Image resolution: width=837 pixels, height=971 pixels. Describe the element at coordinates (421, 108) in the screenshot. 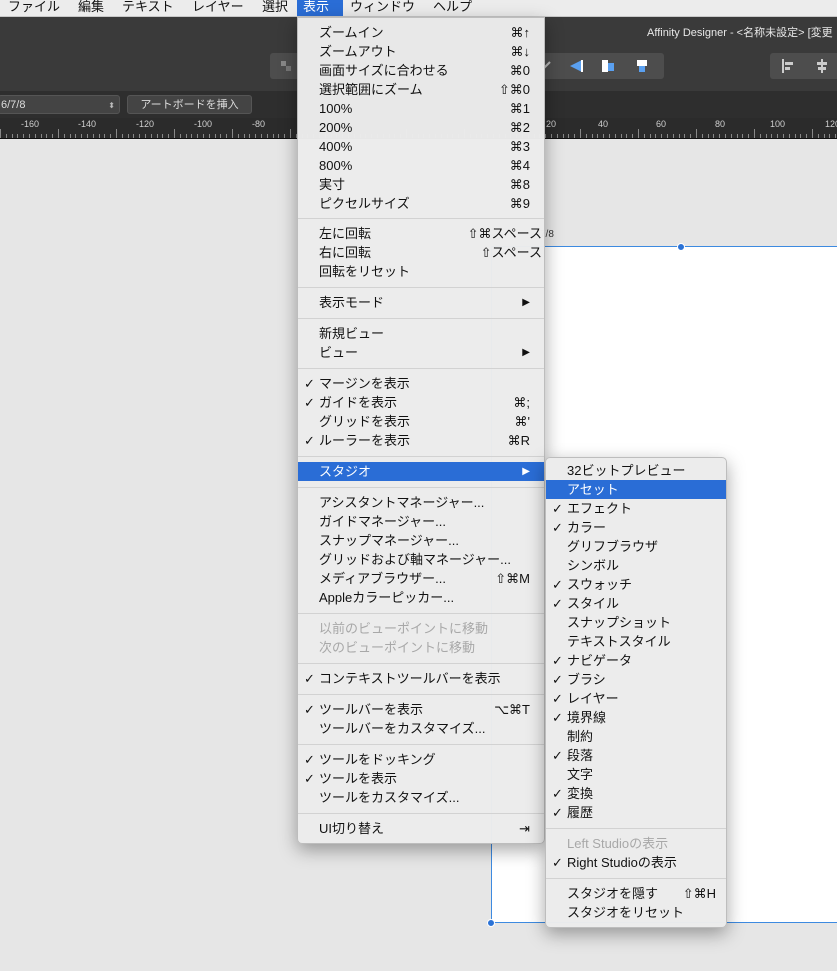

I see `menu-item-zoom-100: 100% ⌘1` at that location.